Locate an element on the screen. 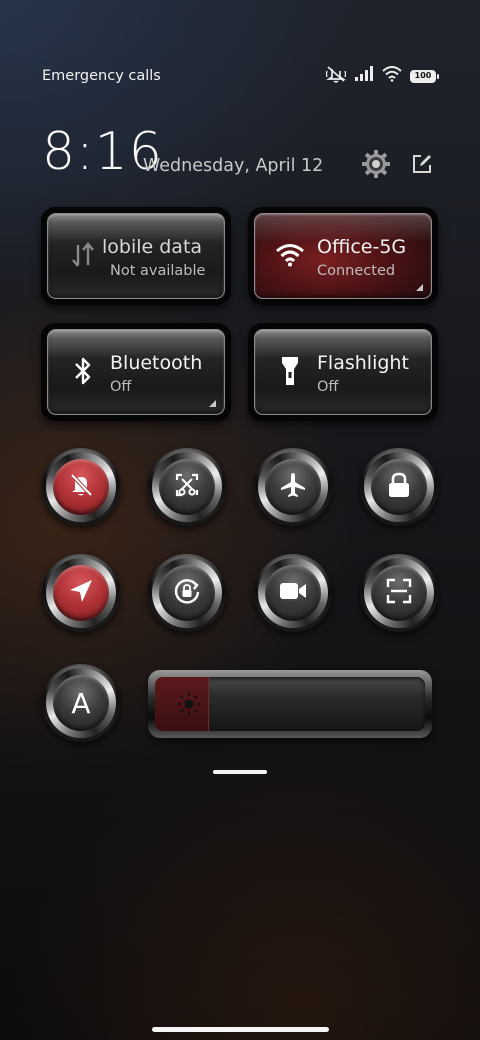 Image resolution: width=480 pixels, height=1040 pixels. toggle-screen-recorder-face is located at coordinates (293, 593).